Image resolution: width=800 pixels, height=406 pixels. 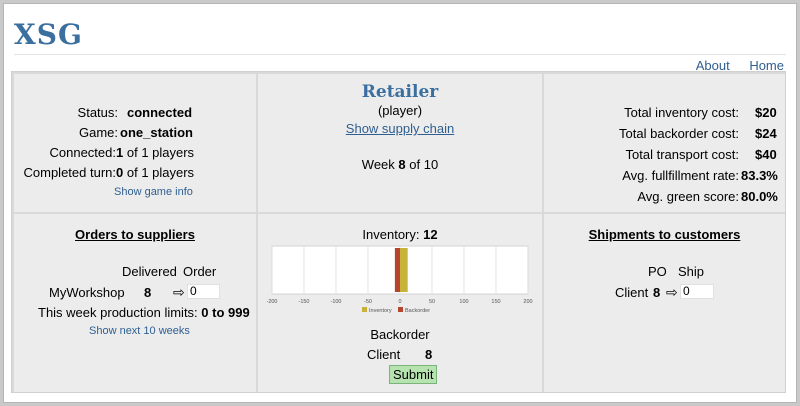 I want to click on status-value: connected, so click(x=160, y=112).